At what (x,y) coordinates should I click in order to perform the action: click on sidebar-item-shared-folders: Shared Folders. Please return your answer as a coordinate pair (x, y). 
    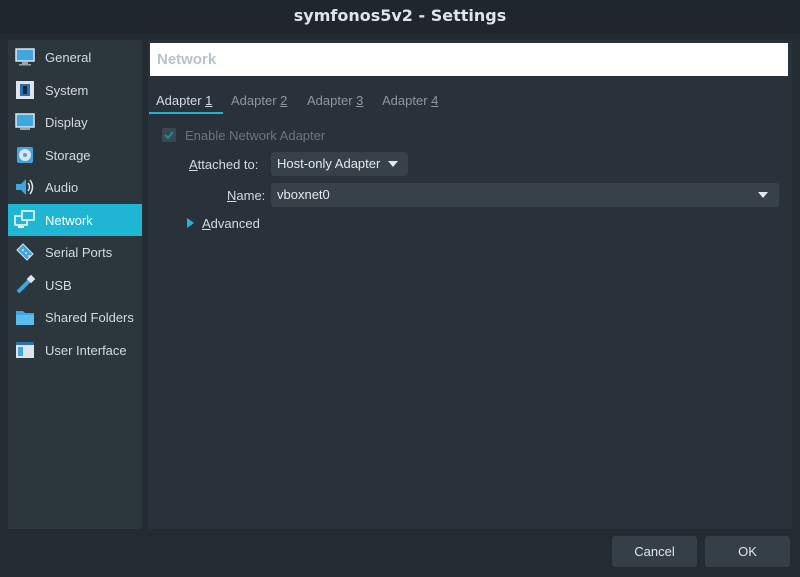
    Looking at the image, I should click on (75, 317).